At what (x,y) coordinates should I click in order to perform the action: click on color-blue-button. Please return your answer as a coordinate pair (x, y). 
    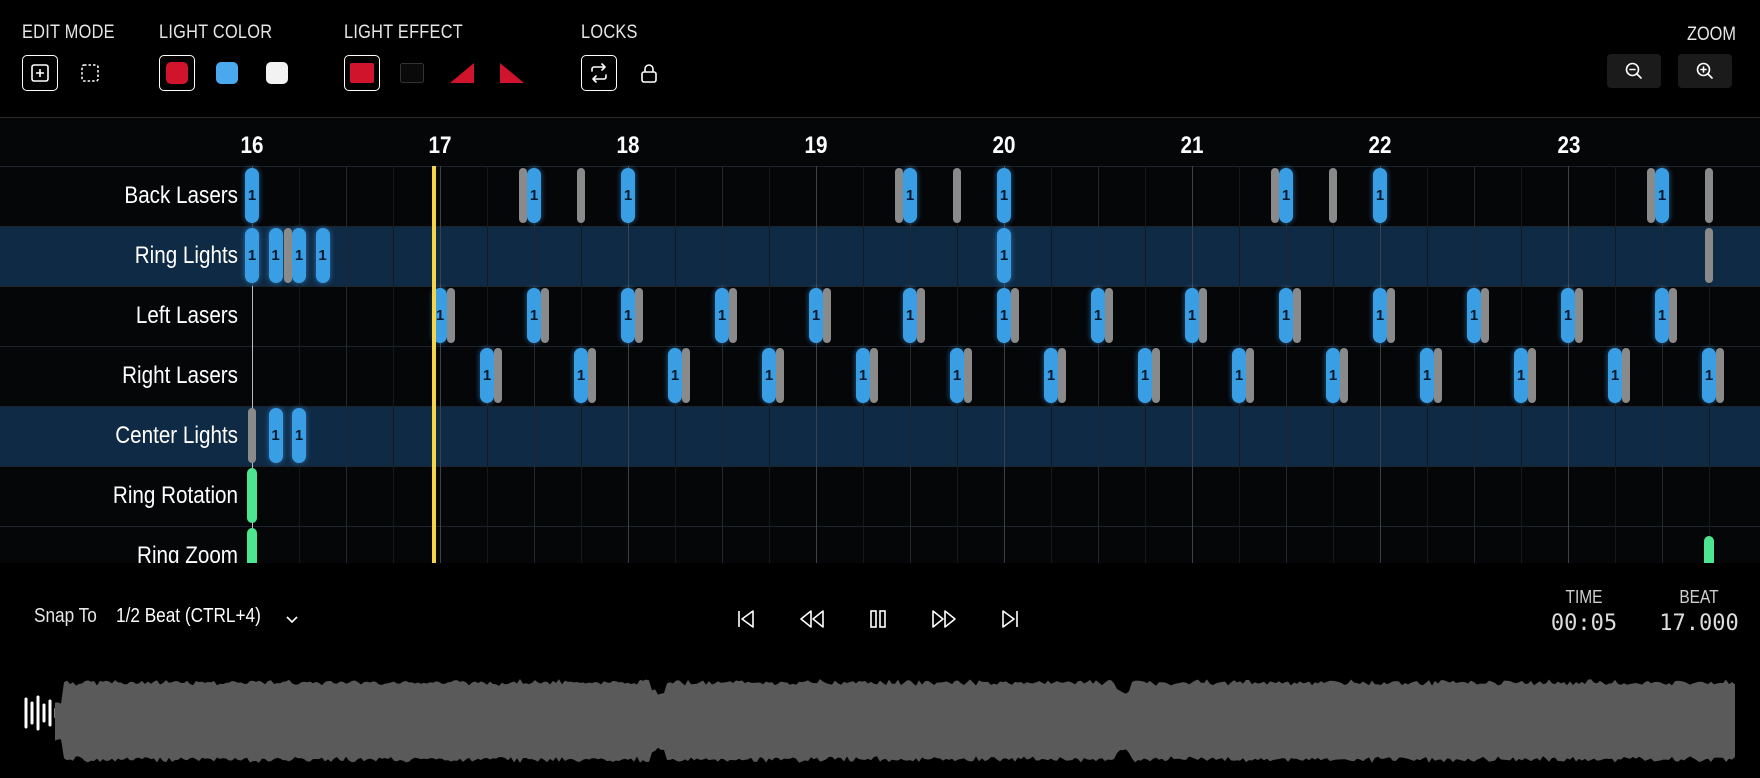
    Looking at the image, I should click on (227, 73).